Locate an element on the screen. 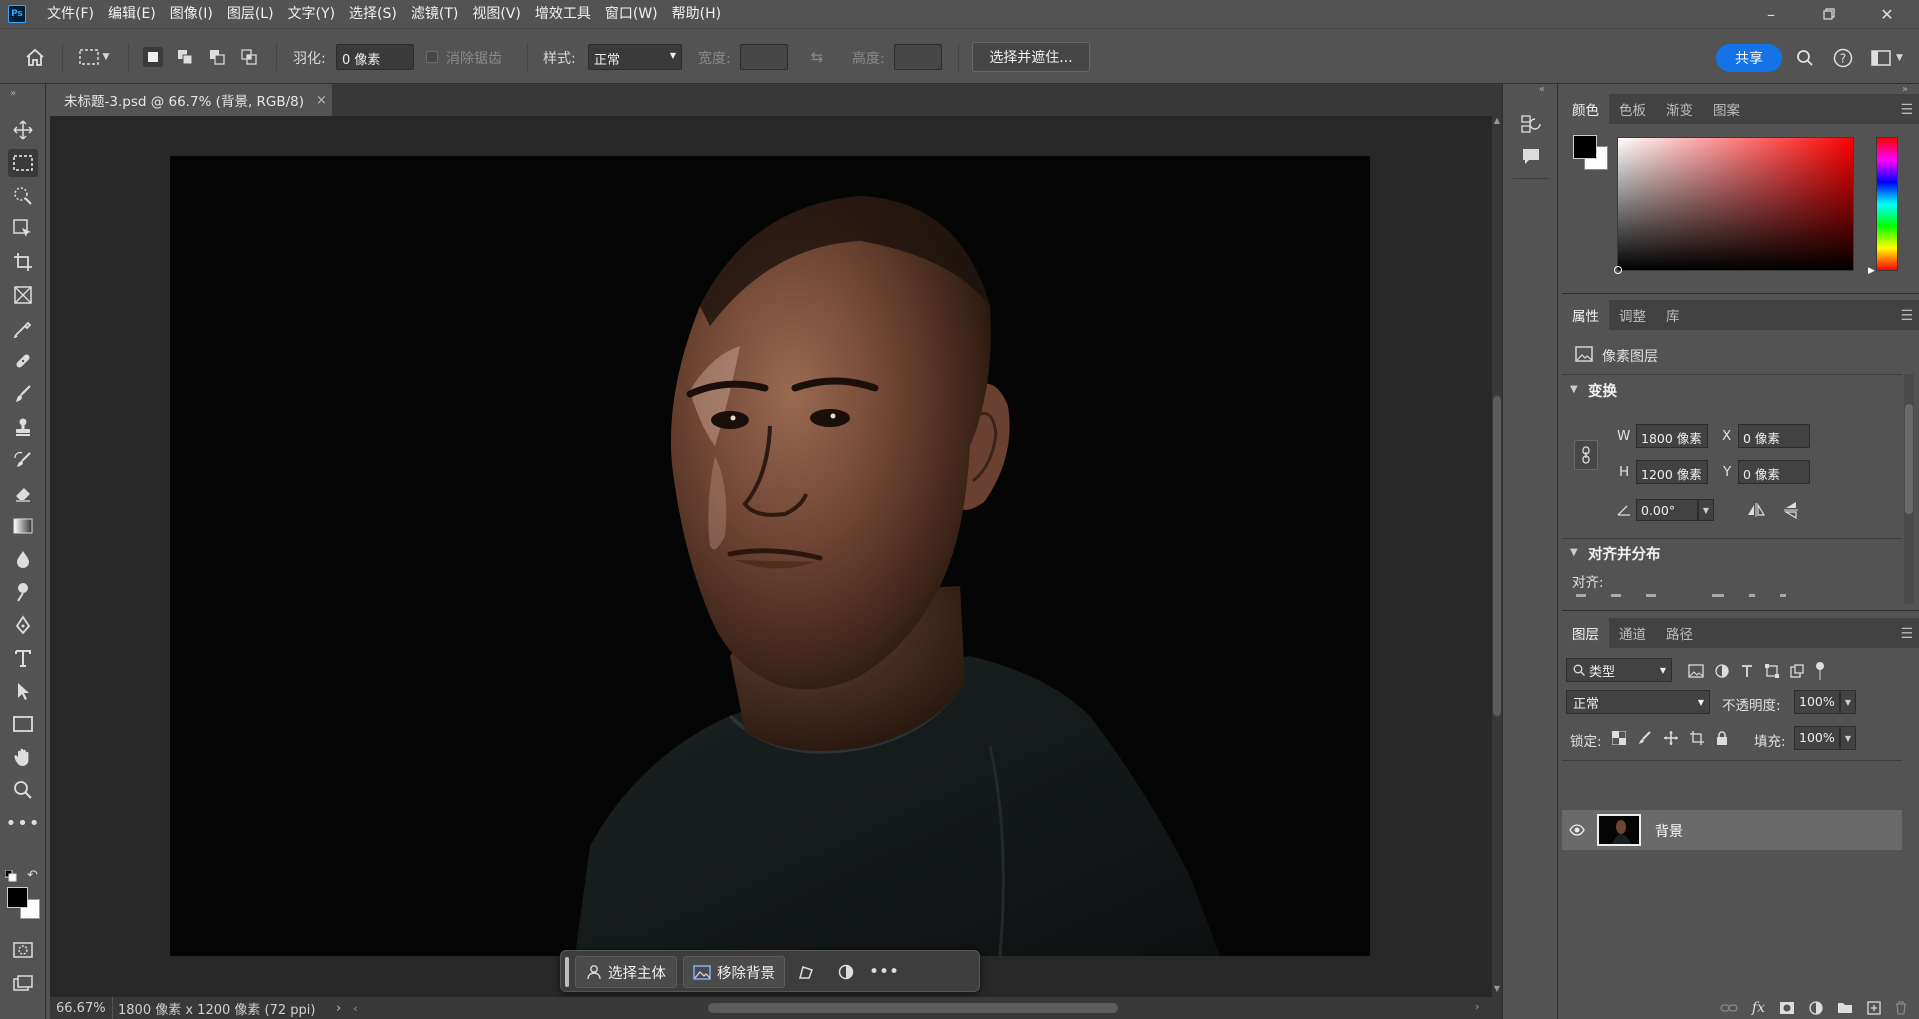 Image resolution: width=1919 pixels, height=1019 pixels. new-layer-icon is located at coordinates (1874, 1007).